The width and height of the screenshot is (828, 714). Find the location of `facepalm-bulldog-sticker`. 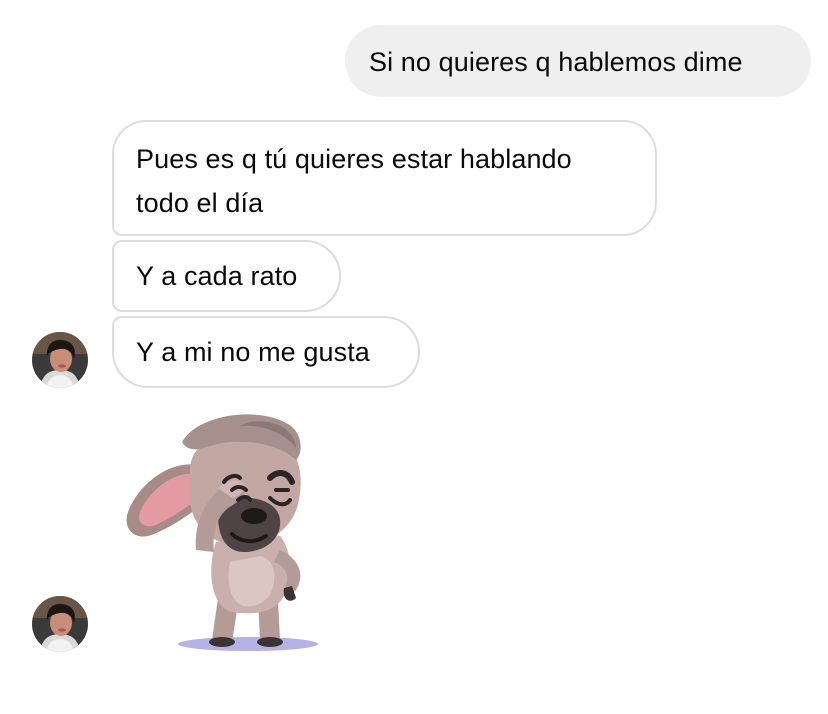

facepalm-bulldog-sticker is located at coordinates (225, 534).